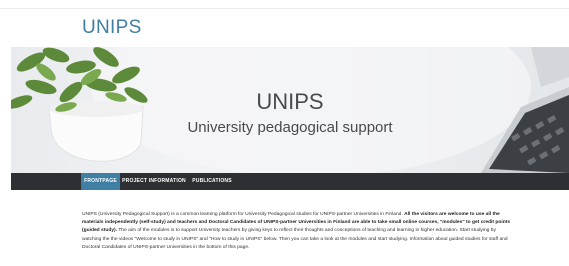 The width and height of the screenshot is (569, 266). I want to click on top-divider, so click(284, 8).